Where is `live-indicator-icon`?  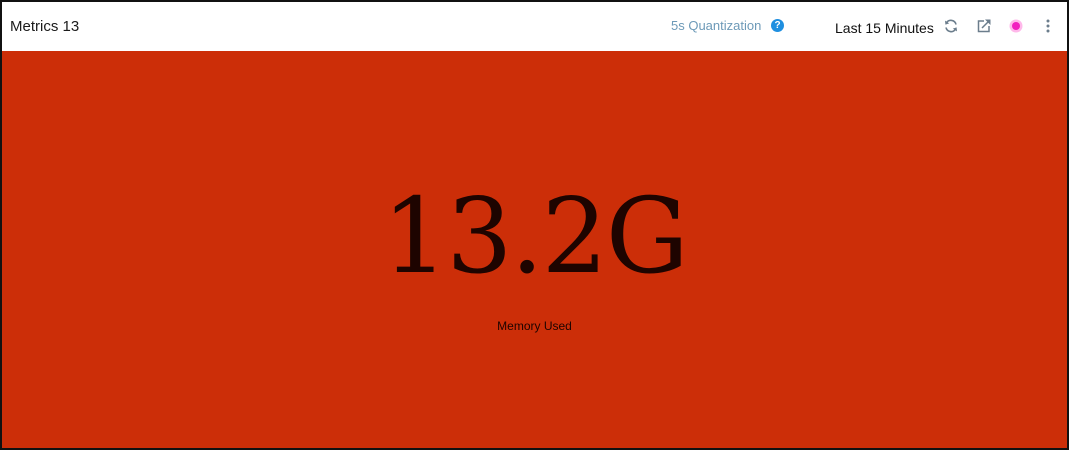 live-indicator-icon is located at coordinates (1016, 26).